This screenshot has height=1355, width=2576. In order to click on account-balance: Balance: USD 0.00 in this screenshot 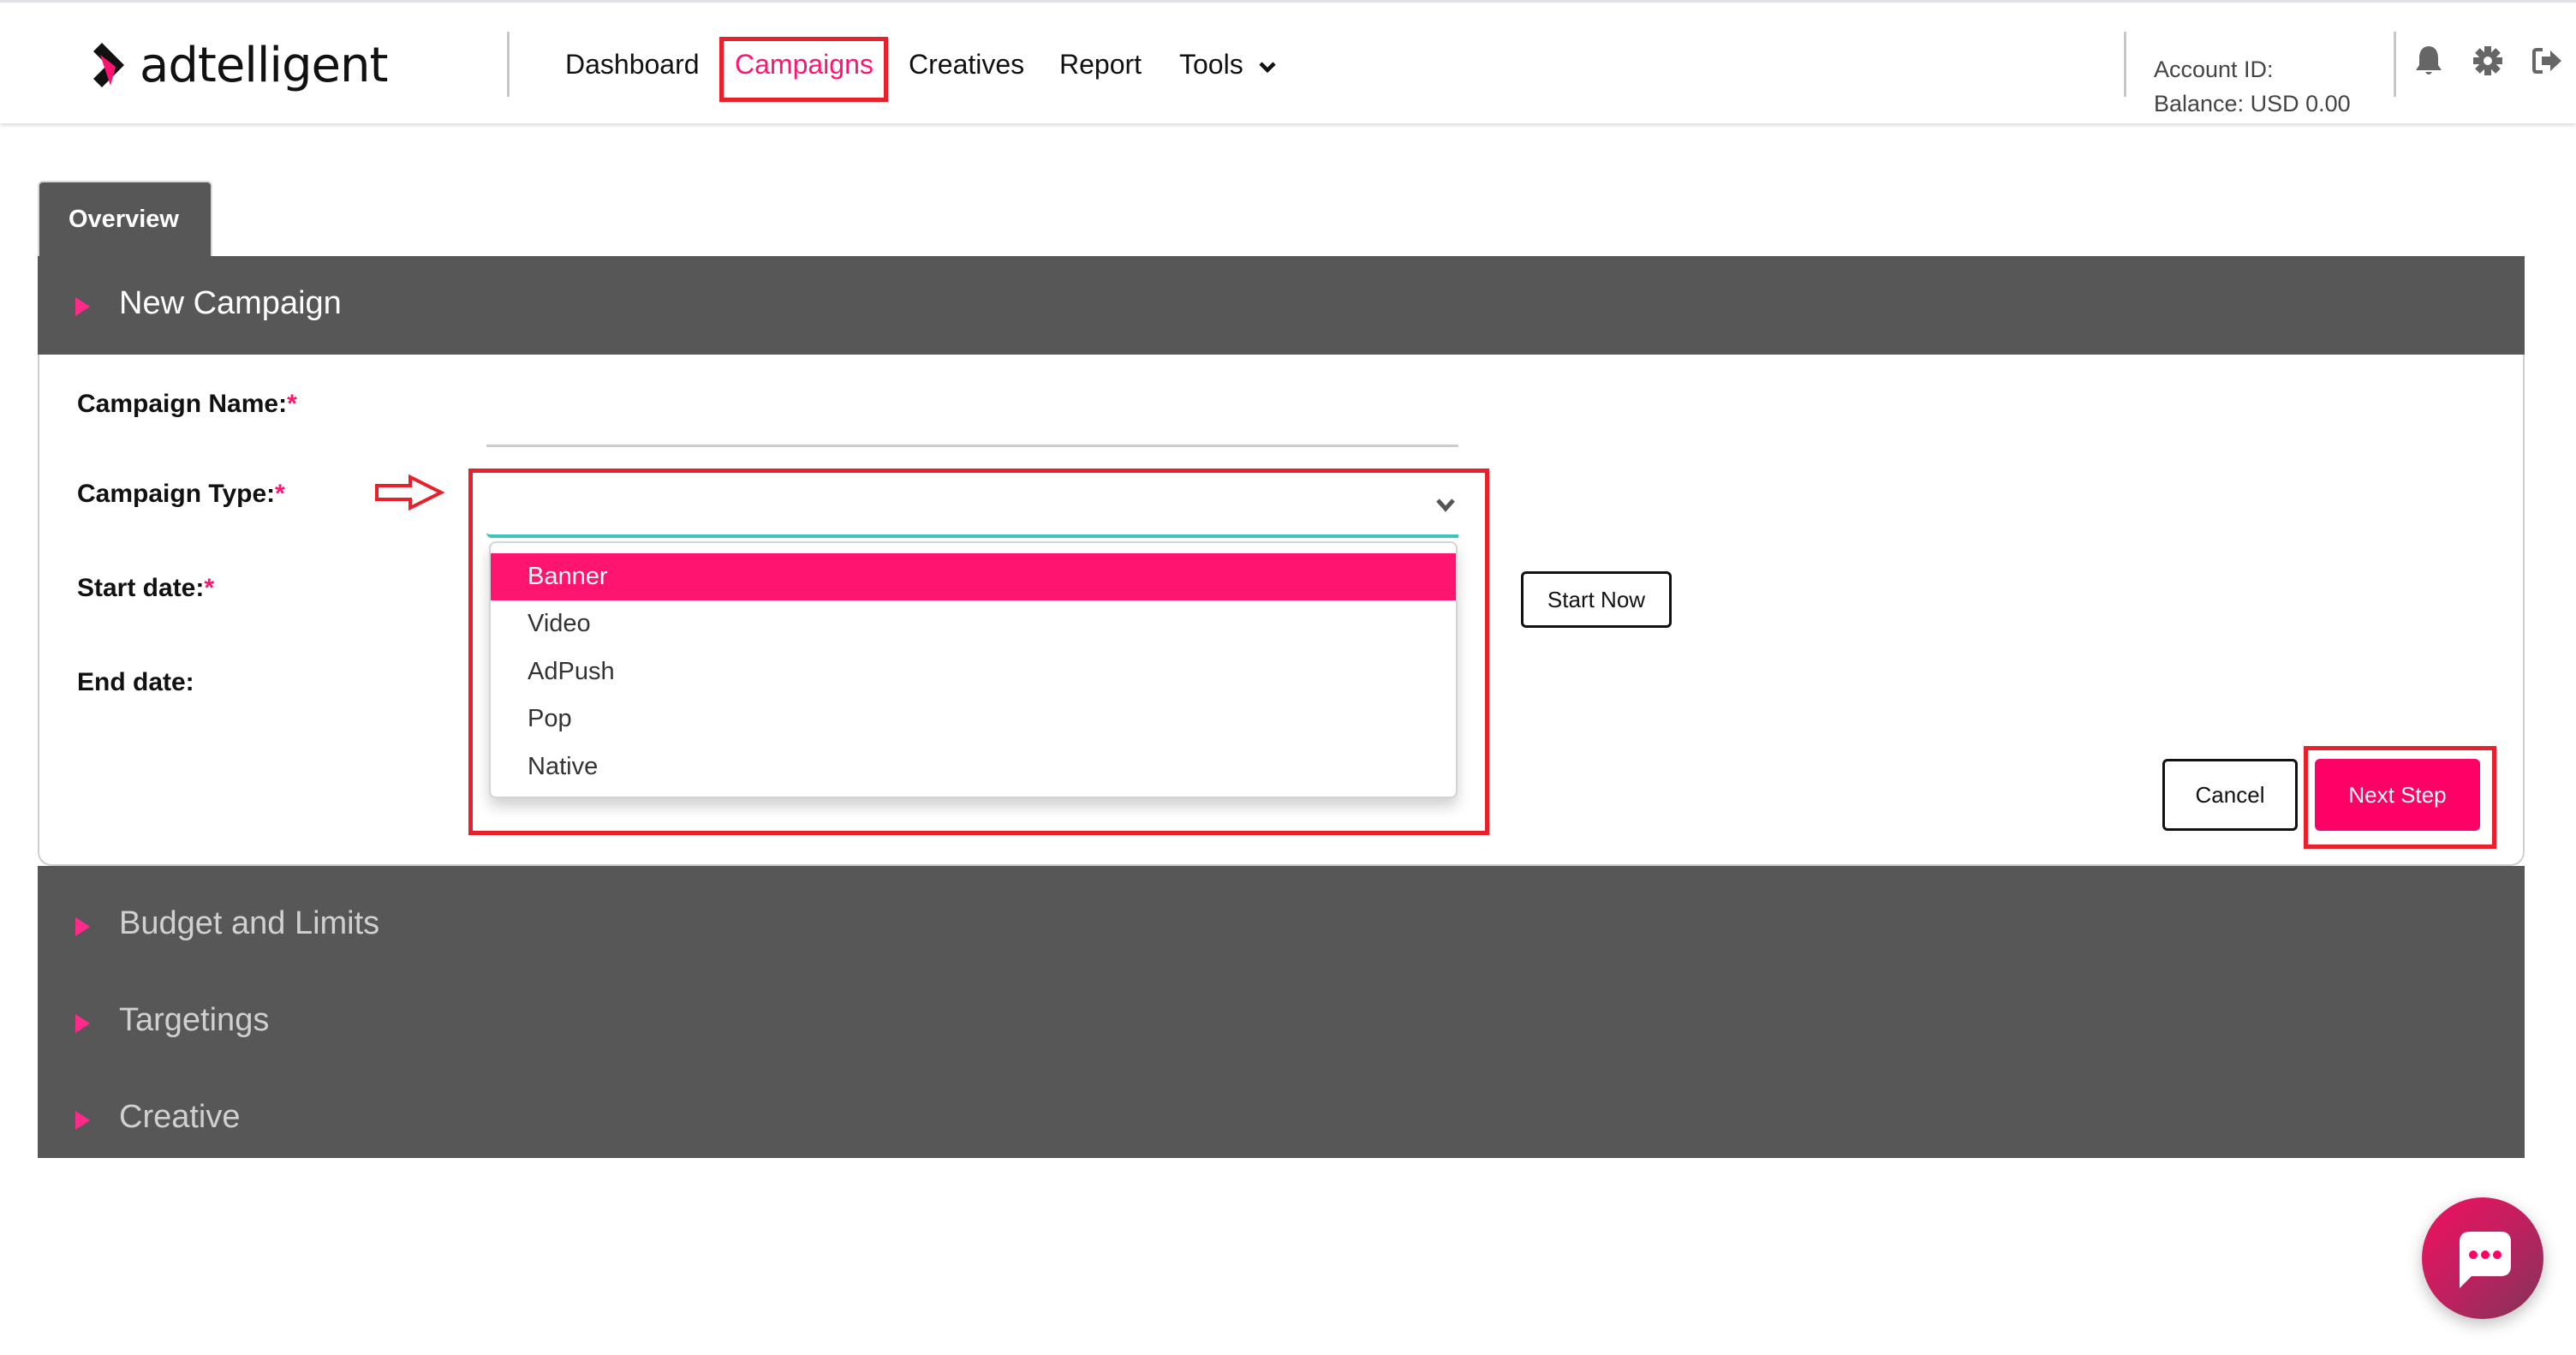, I will do `click(2253, 103)`.